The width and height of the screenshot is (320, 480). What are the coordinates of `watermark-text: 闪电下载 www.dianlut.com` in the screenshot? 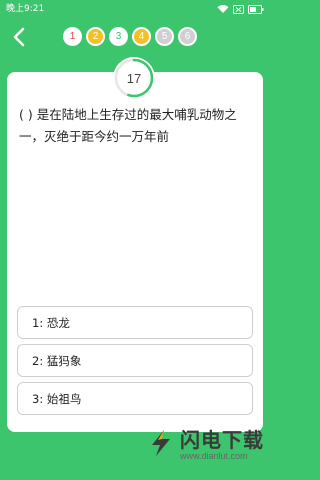 It's located at (222, 445).